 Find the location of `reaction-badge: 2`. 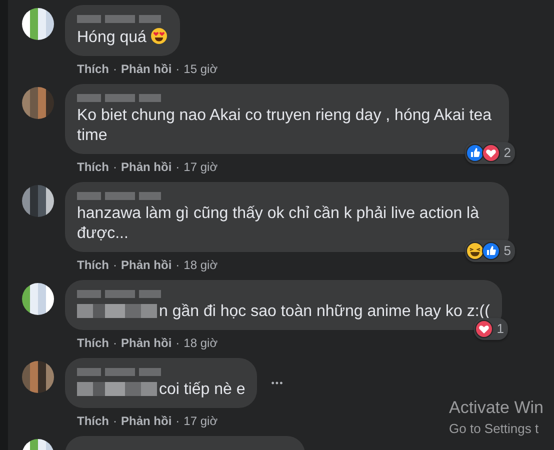

reaction-badge: 2 is located at coordinates (489, 153).